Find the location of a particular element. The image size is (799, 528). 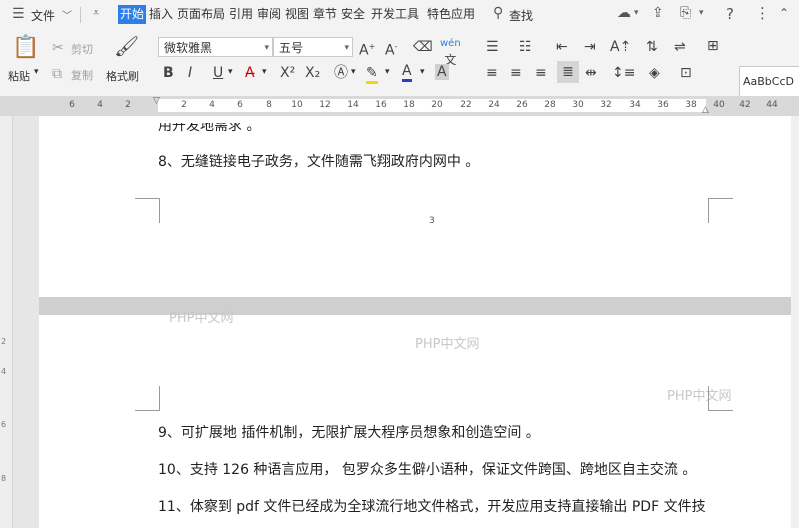

justify-icon: ≣ is located at coordinates (568, 72).